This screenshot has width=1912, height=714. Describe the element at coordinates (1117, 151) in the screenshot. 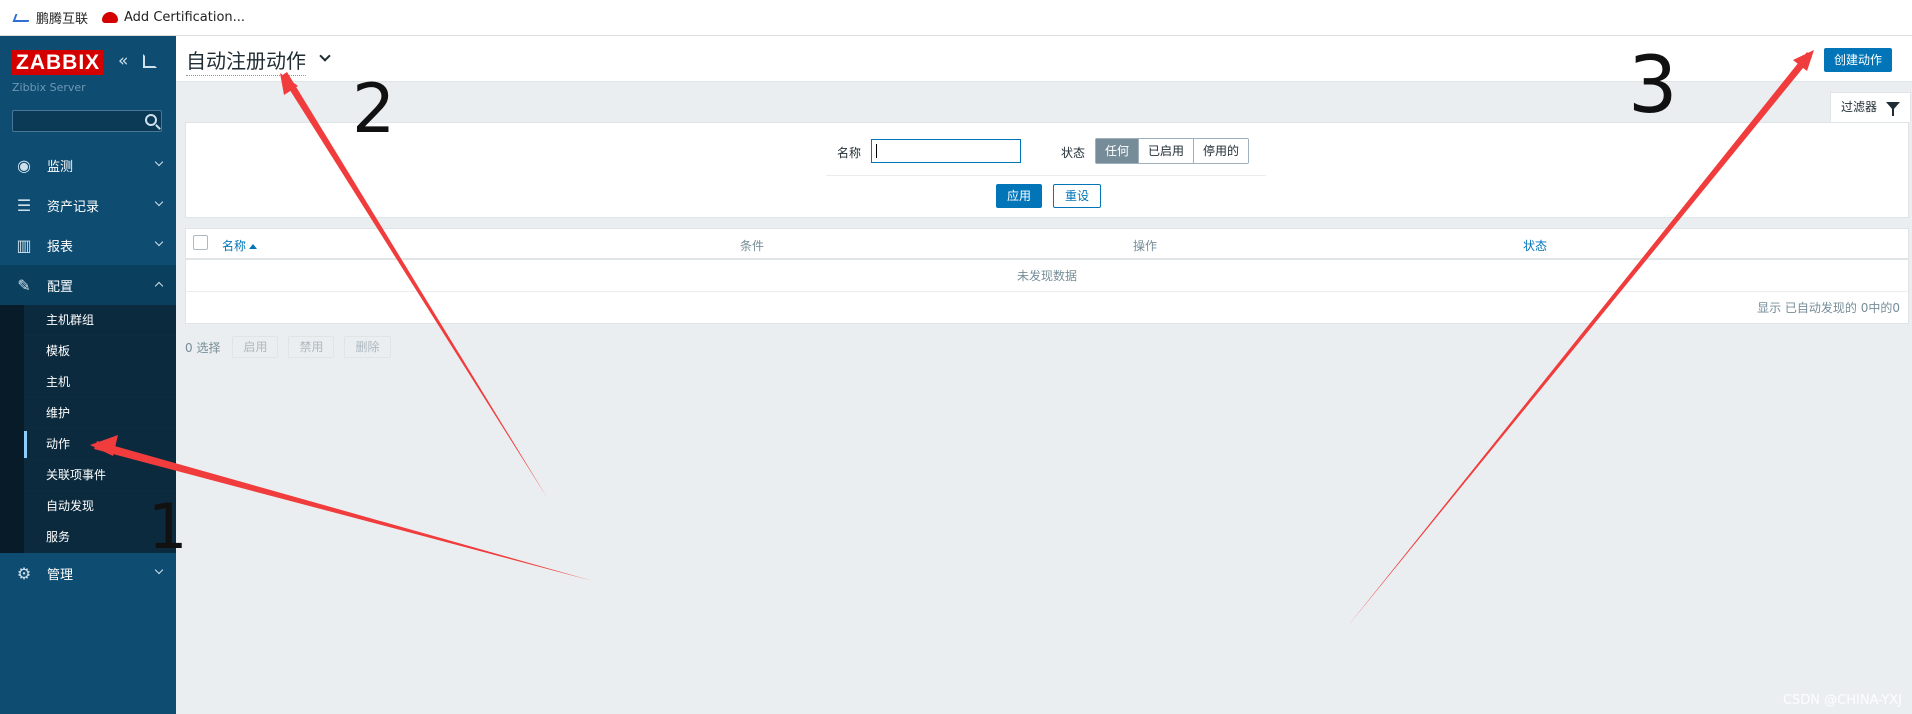

I see `status-option-any: 任何` at that location.